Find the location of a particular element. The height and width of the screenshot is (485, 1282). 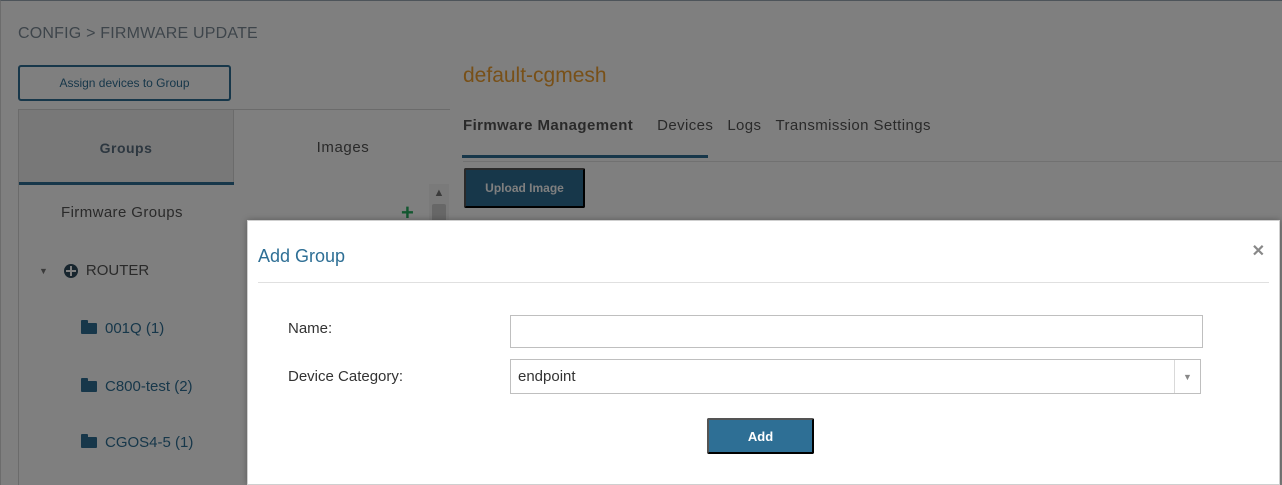

add-button: Add is located at coordinates (760, 436).